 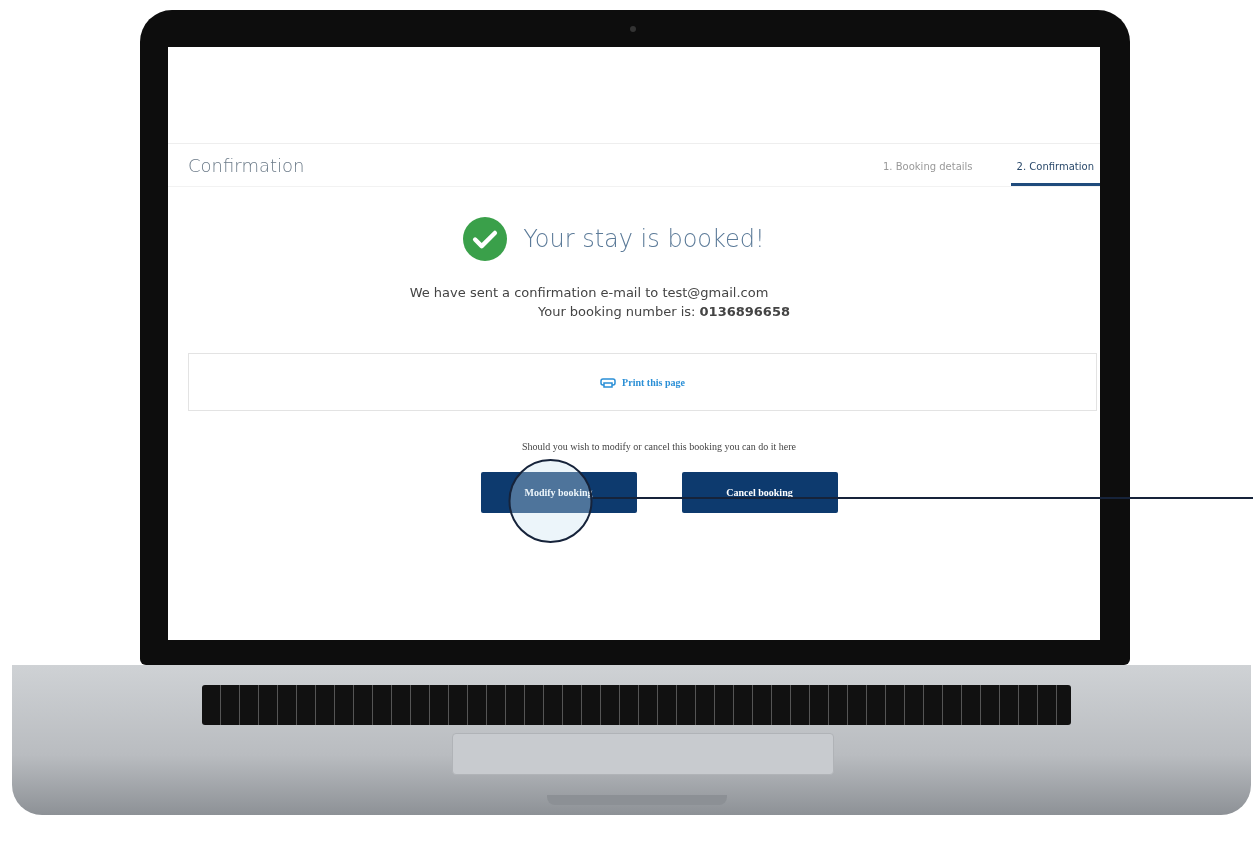 What do you see at coordinates (659, 446) in the screenshot?
I see `modify-note: Should you wish to modify or cancel this booking you can do it here` at bounding box center [659, 446].